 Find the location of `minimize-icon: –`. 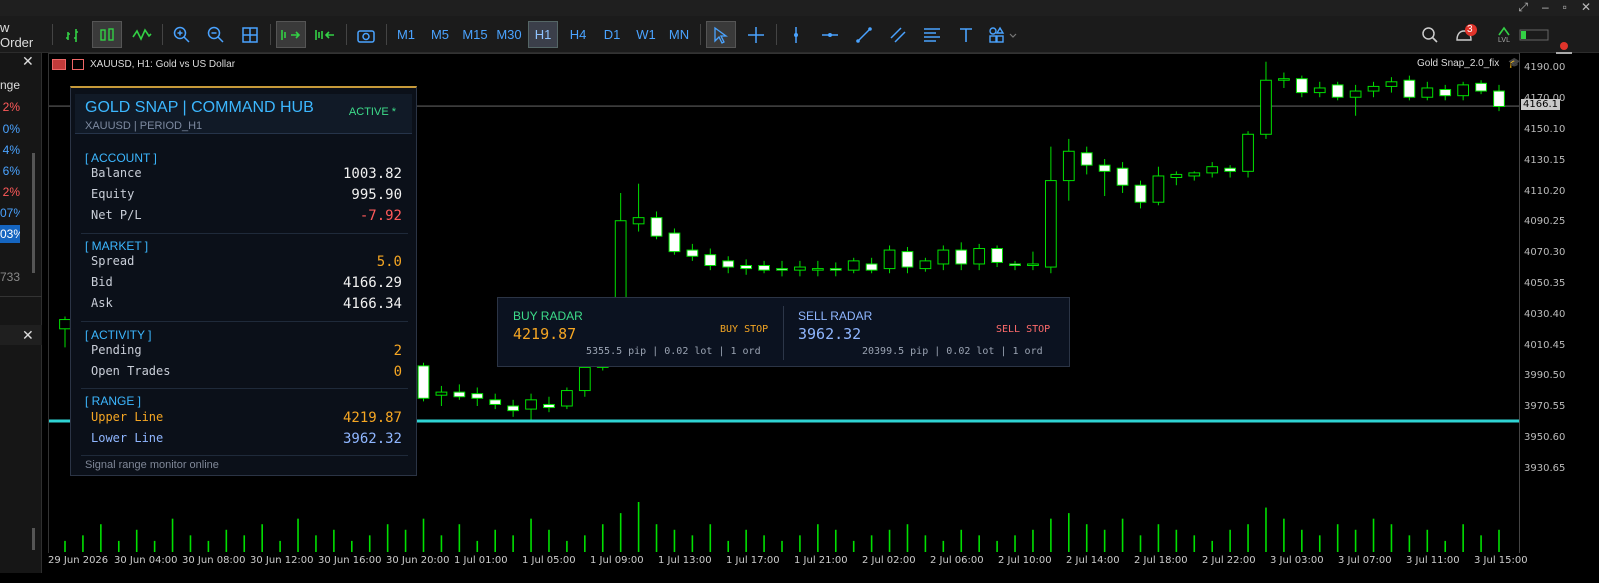

minimize-icon: – is located at coordinates (1545, 8).